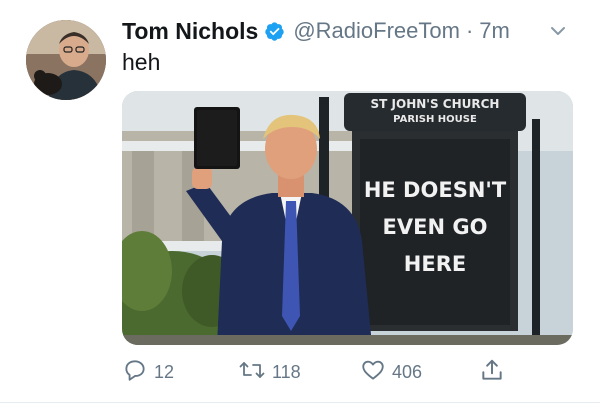 The height and width of the screenshot is (403, 600). I want to click on author-avatar, so click(66, 60).